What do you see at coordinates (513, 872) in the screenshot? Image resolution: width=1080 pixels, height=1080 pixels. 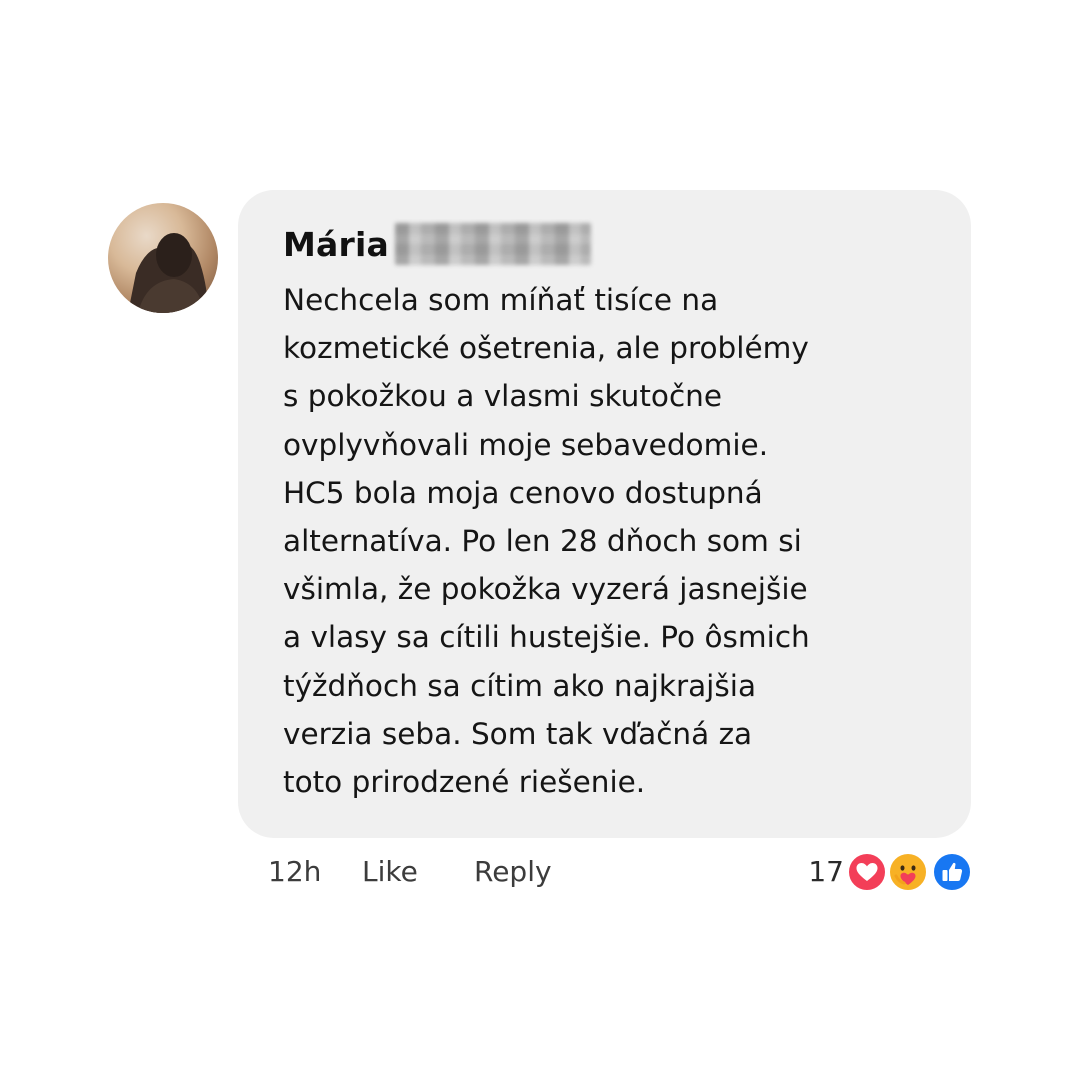 I see `reply-button: Reply` at bounding box center [513, 872].